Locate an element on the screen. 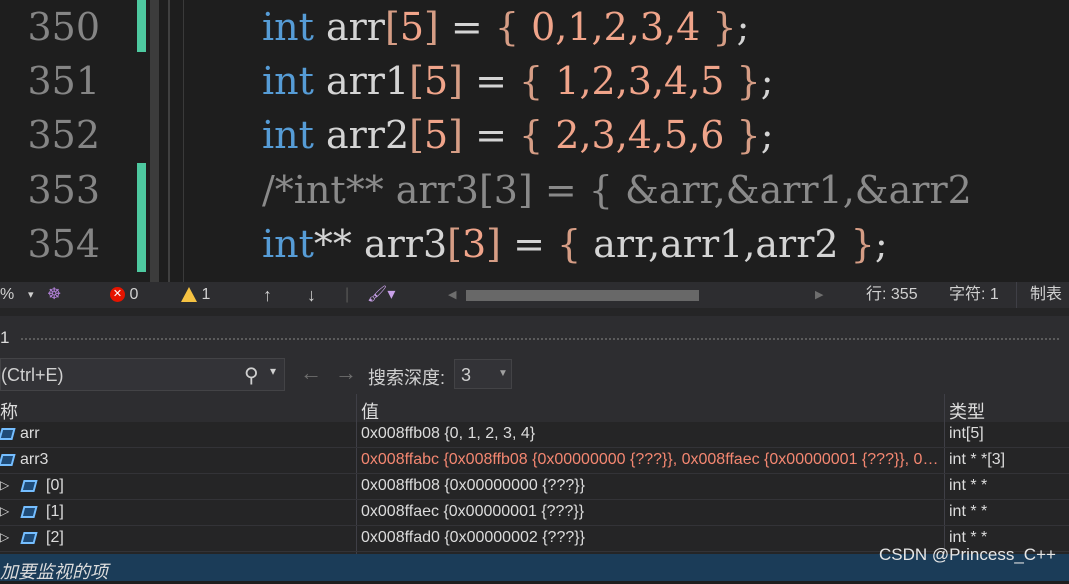  search-icon: ⚲ is located at coordinates (251, 375).